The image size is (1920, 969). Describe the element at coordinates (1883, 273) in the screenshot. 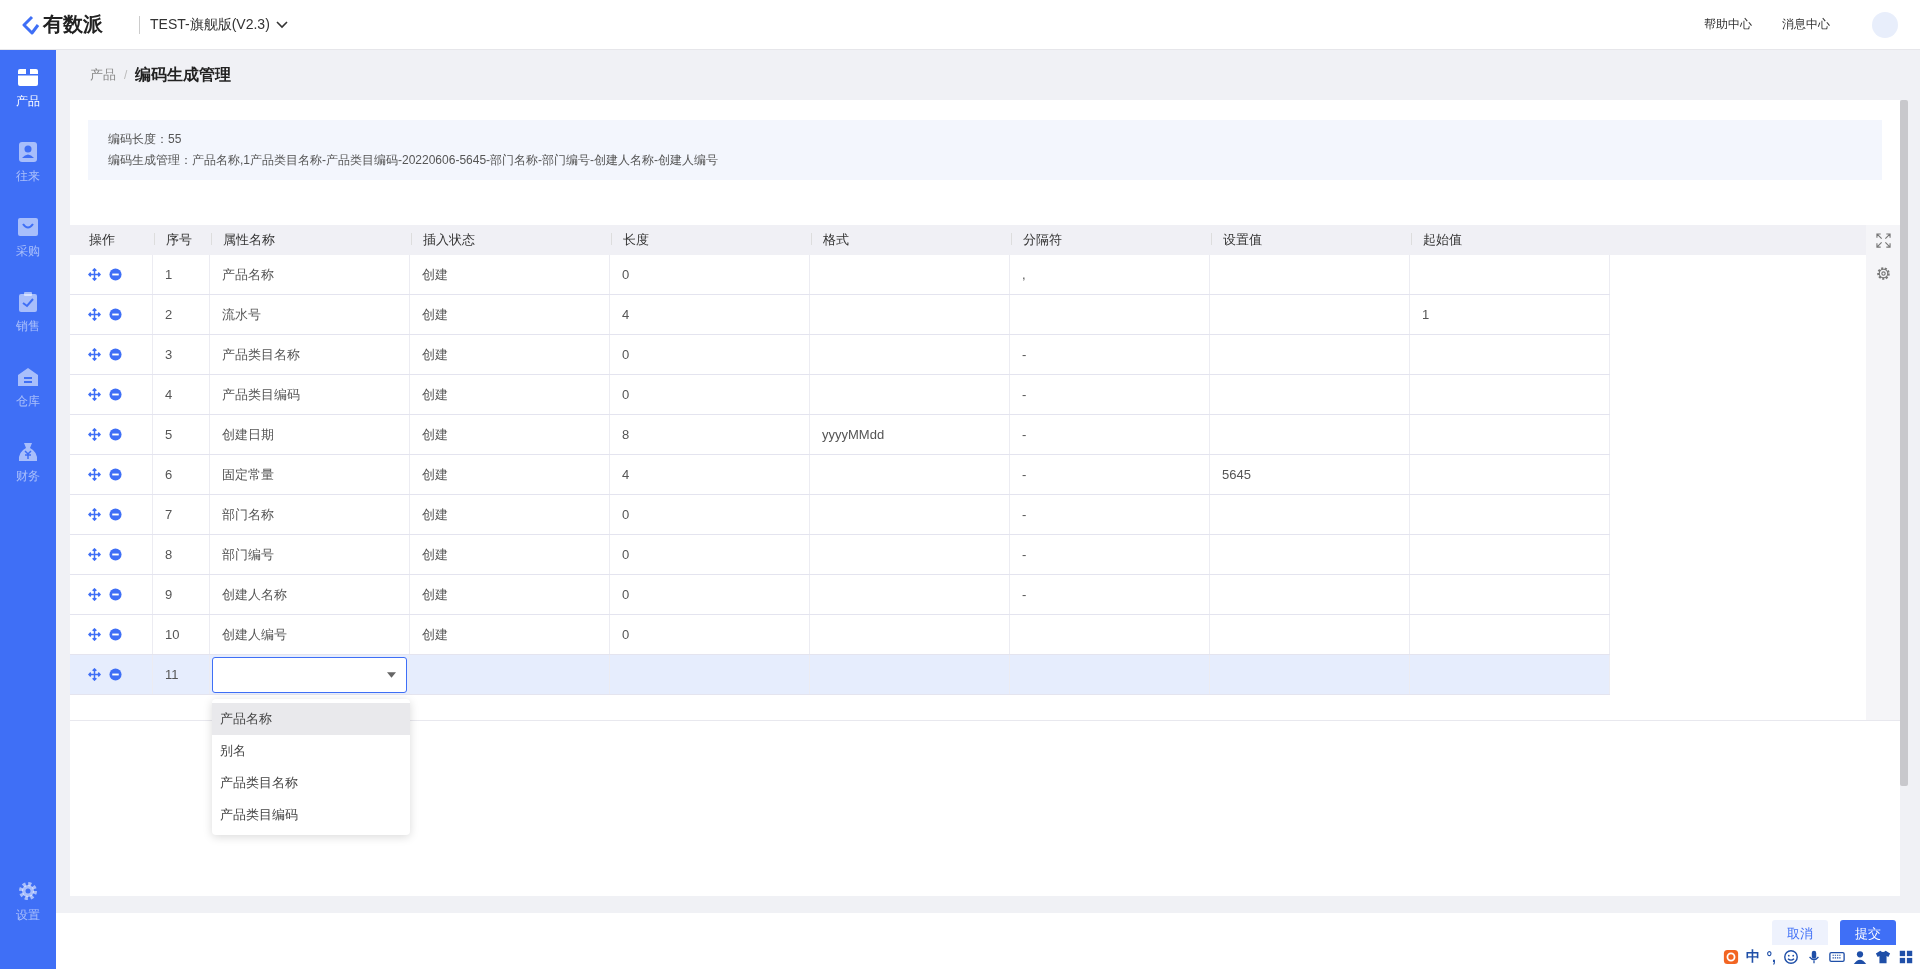

I see `settings-icon` at that location.